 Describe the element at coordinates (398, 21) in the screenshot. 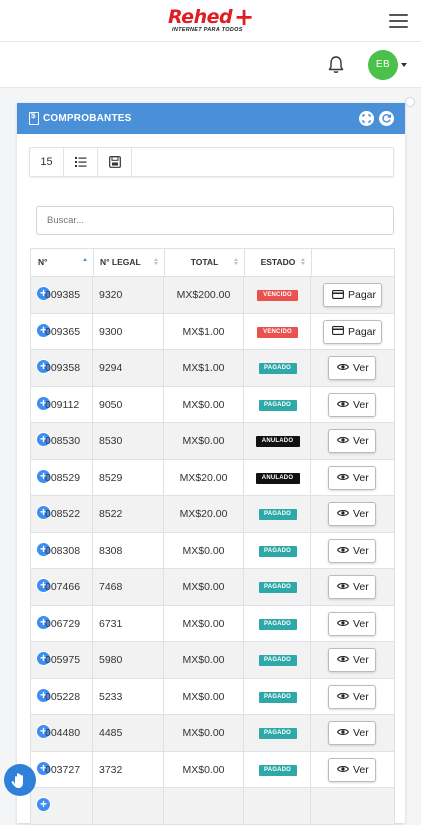

I see `hamburger-menu-icon` at that location.